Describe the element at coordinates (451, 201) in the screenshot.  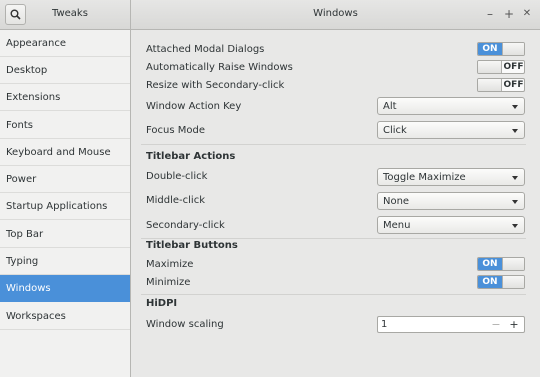
I see `middle-click-dropdown: None` at that location.